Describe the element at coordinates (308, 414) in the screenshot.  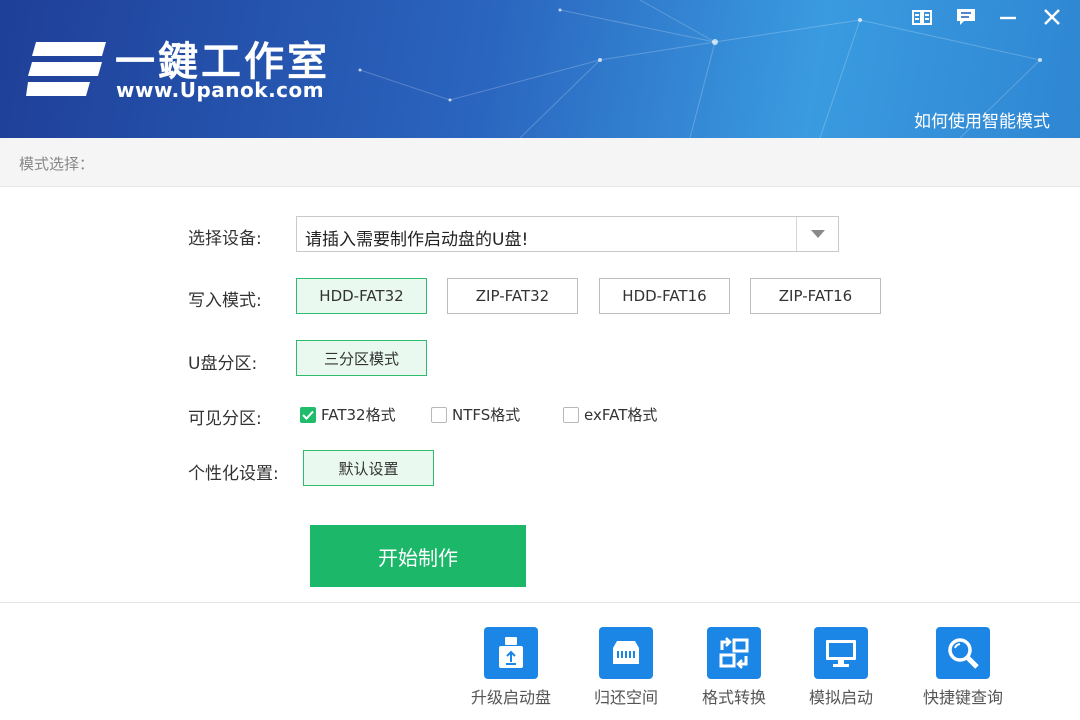
I see `checkmark-icon` at that location.